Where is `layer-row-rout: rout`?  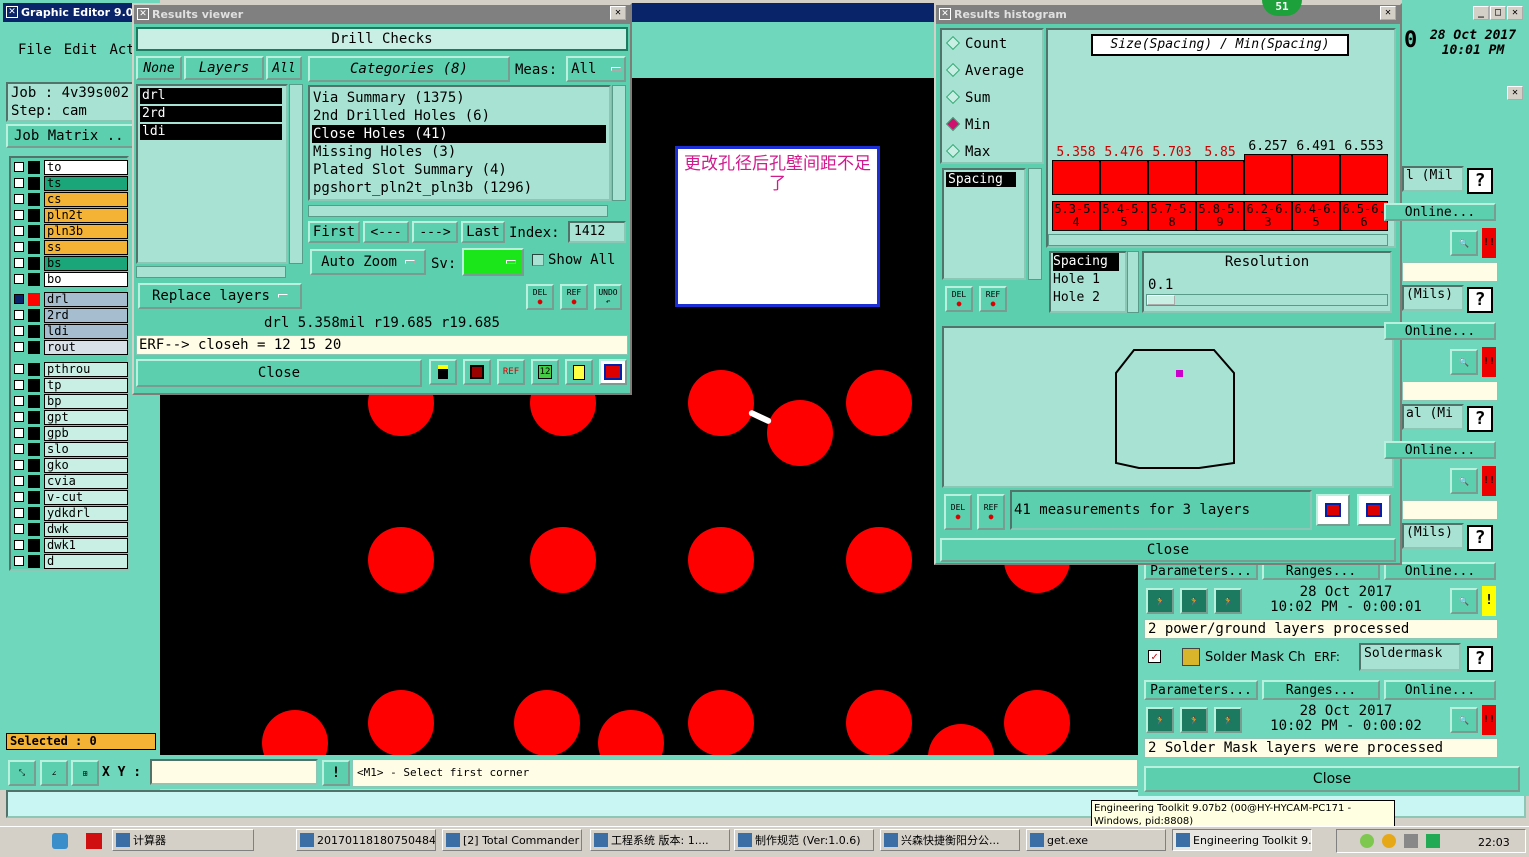 layer-row-rout: rout is located at coordinates (70, 347).